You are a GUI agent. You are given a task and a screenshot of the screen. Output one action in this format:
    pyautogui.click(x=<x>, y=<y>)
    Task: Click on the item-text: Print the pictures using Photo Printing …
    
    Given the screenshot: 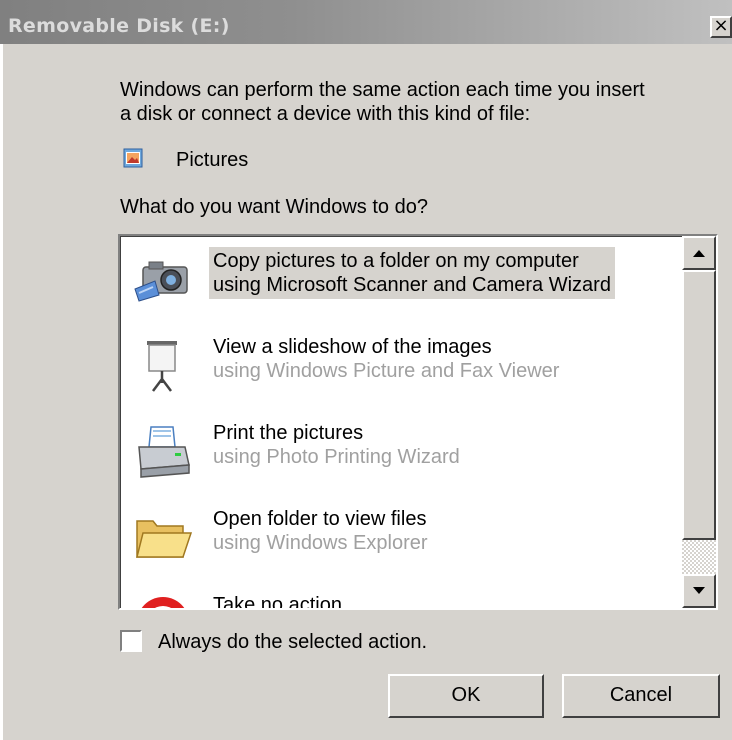 What is the action you would take?
    pyautogui.click(x=336, y=445)
    